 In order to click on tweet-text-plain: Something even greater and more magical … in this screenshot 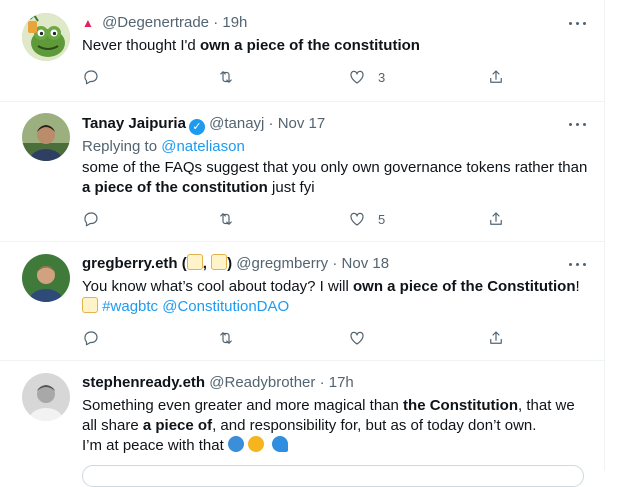, I will do `click(243, 405)`.